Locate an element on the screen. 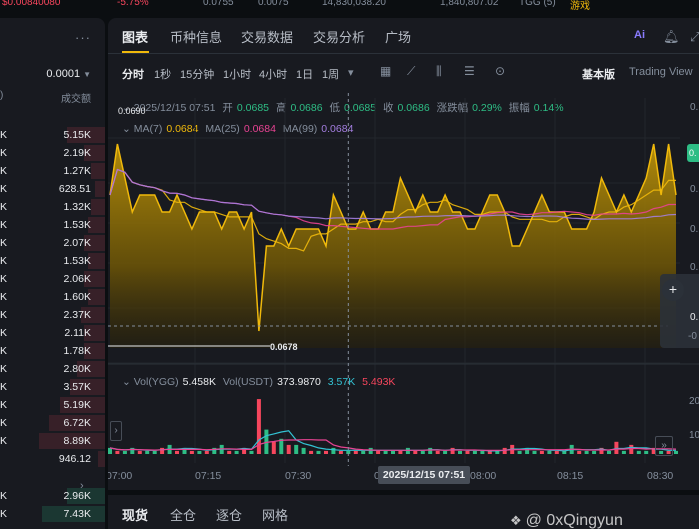 This screenshot has width=699, height=529. sell-order-row: K 5.15K is located at coordinates (52, 135).